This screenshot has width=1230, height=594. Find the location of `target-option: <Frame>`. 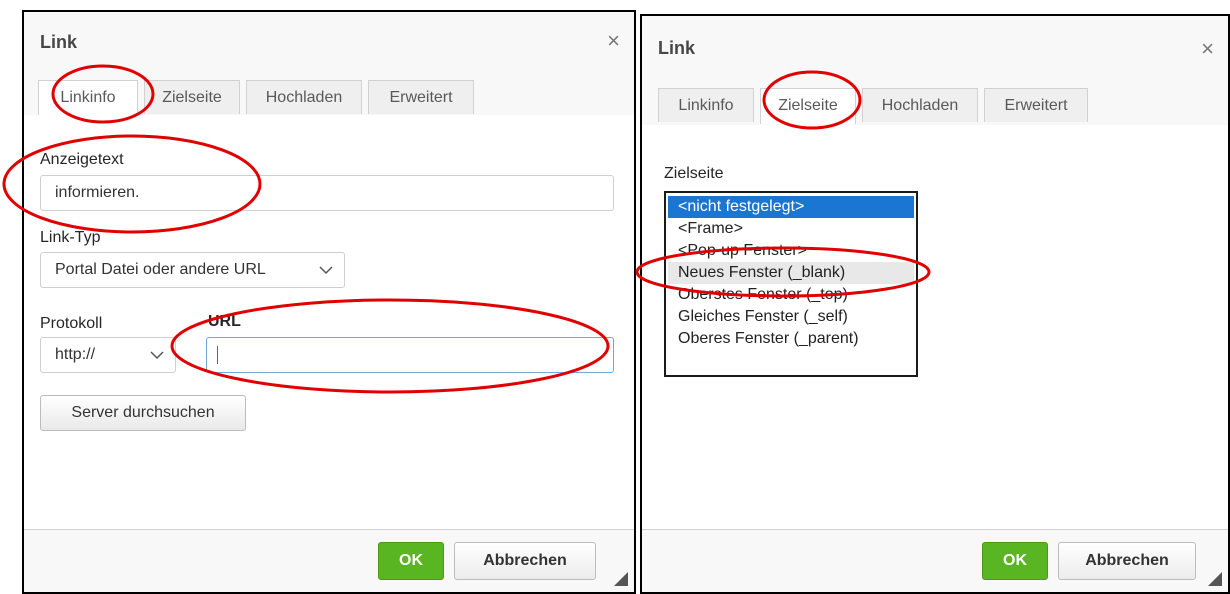

target-option: <Frame> is located at coordinates (791, 229).